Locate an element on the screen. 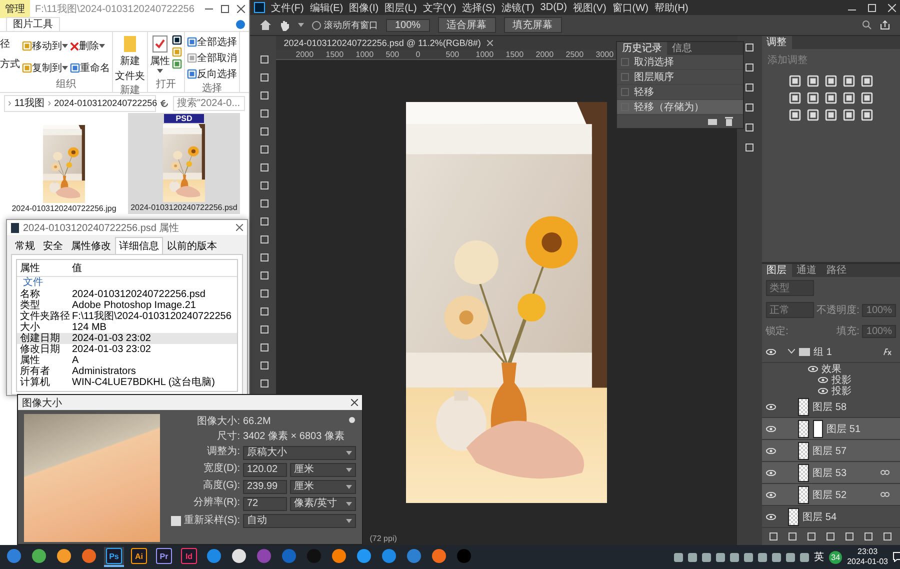  resample-checkbox is located at coordinates (175, 521).